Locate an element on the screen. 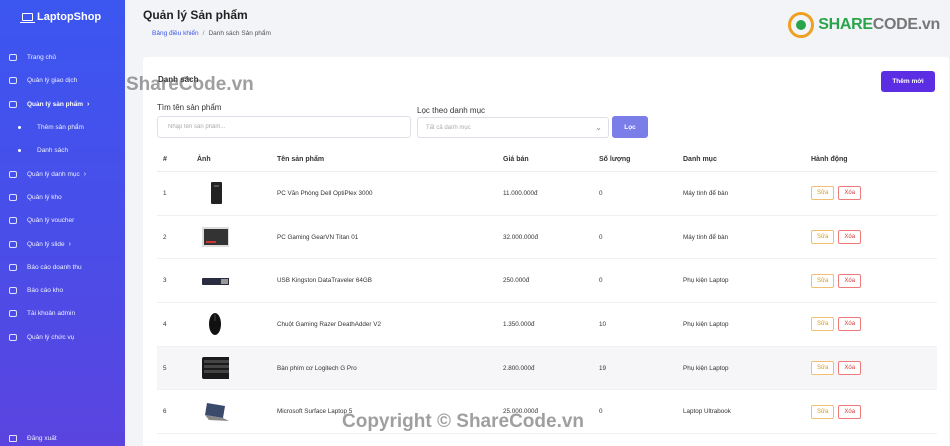  category-filter-label: Lọc theo danh mục is located at coordinates (451, 110).